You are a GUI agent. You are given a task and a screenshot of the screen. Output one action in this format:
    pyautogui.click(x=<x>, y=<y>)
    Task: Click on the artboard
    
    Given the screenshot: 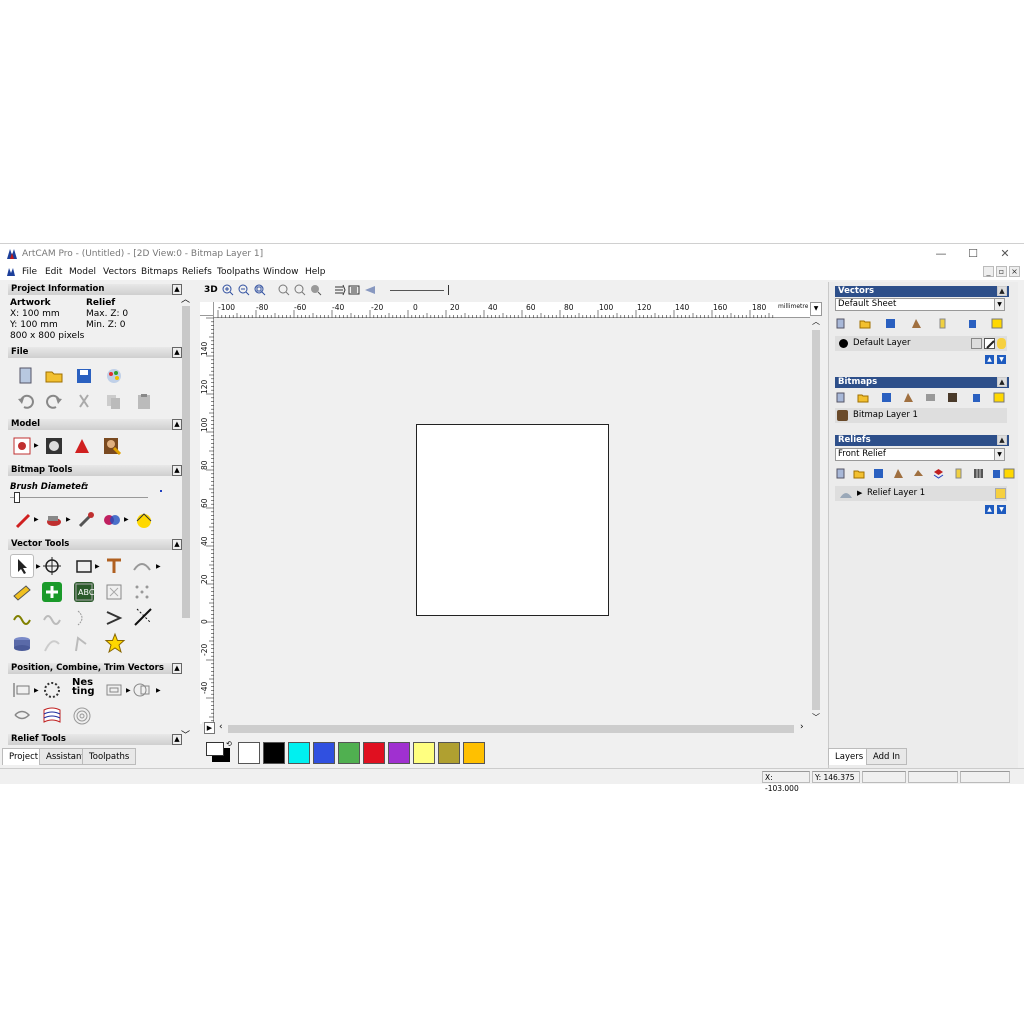 What is the action you would take?
    pyautogui.click(x=512, y=520)
    